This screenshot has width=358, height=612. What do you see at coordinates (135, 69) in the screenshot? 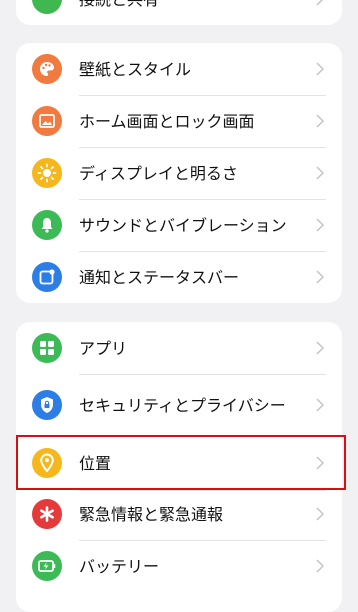
I see `settings-item-label: 壁紙とスタイル` at bounding box center [135, 69].